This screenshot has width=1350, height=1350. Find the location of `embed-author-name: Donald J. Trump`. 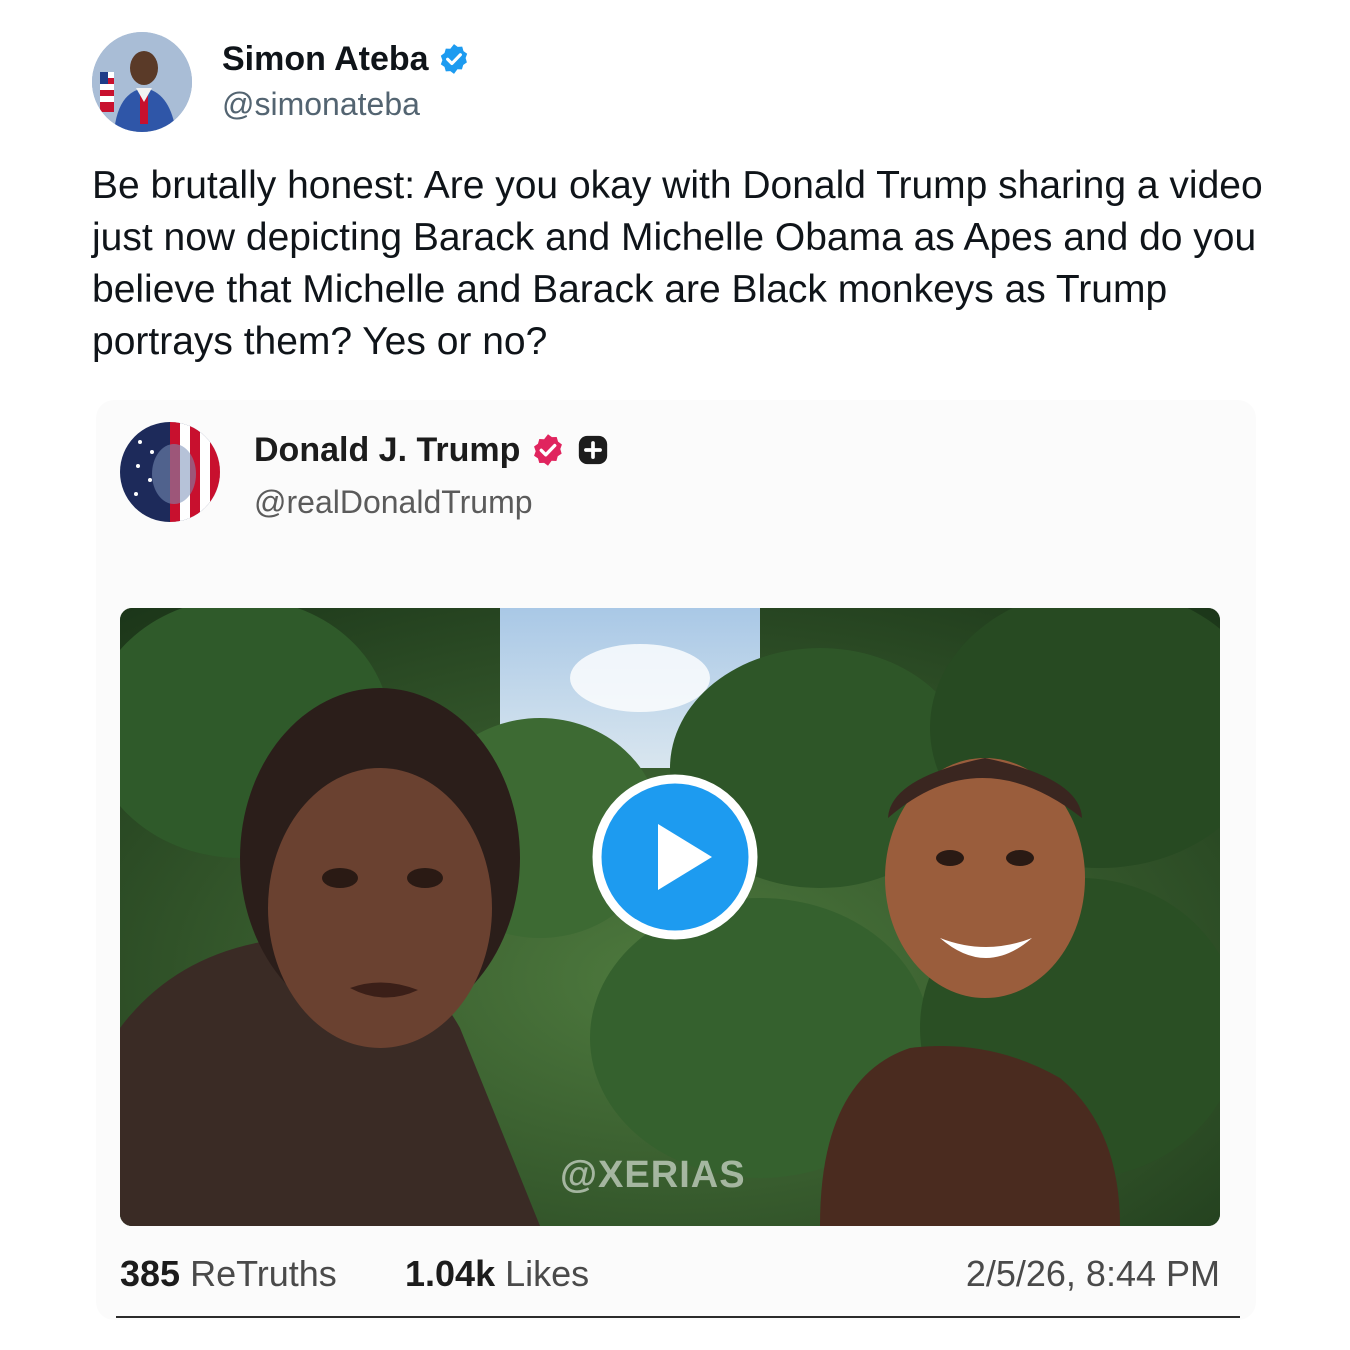

embed-author-name: Donald J. Trump is located at coordinates (432, 450).